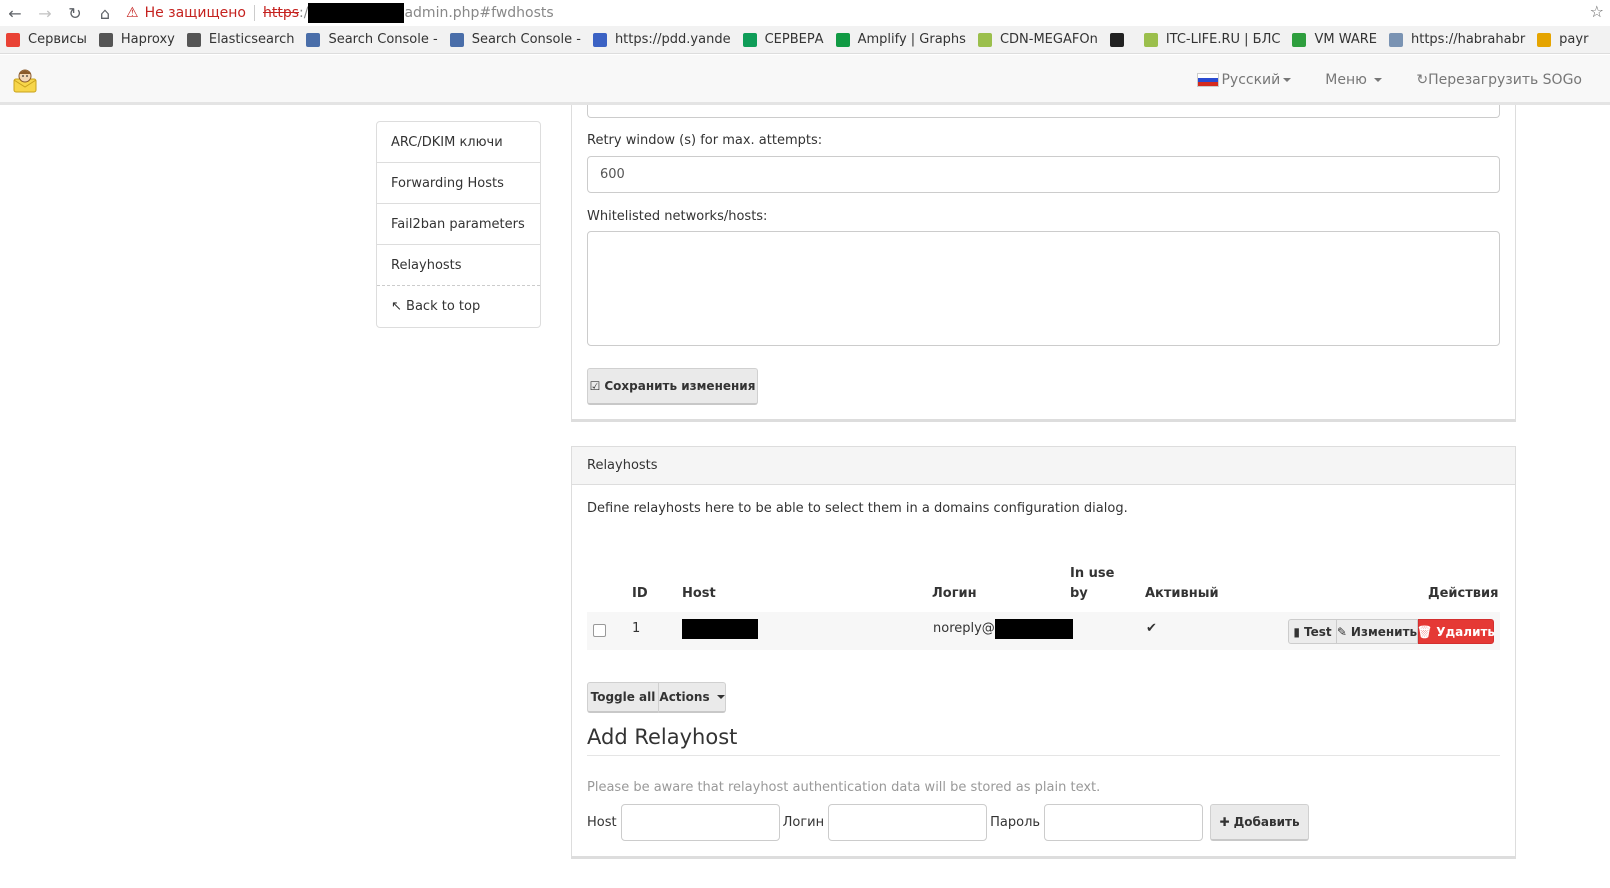 The width and height of the screenshot is (1610, 888). What do you see at coordinates (803, 822) in the screenshot?
I see `login-label: Логин` at bounding box center [803, 822].